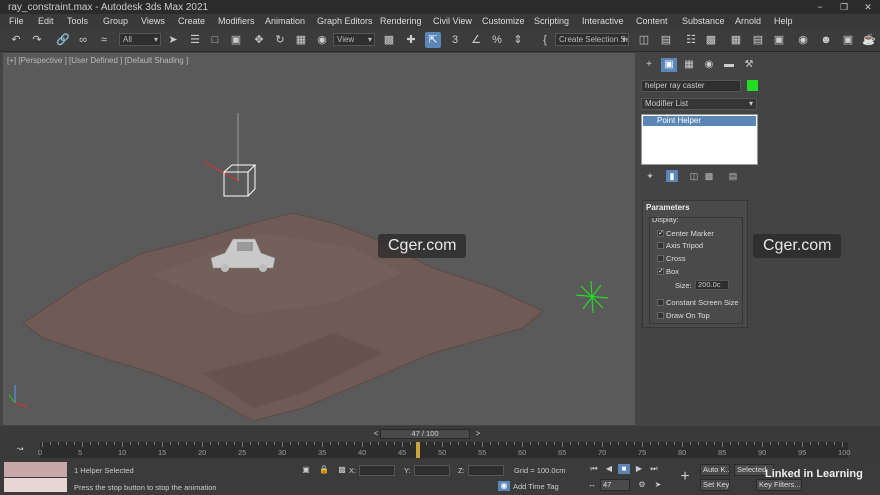  Describe the element at coordinates (215, 40) in the screenshot. I see `rect-selection-icon: □` at that location.